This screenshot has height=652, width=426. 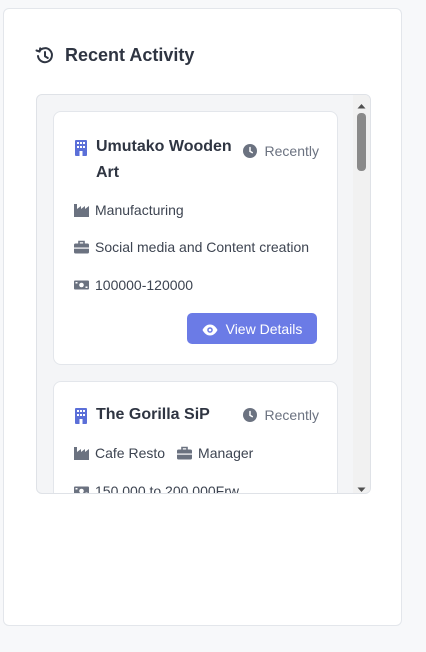 What do you see at coordinates (167, 488) in the screenshot?
I see `salary-text: 150,000 to 200,000Frw` at bounding box center [167, 488].